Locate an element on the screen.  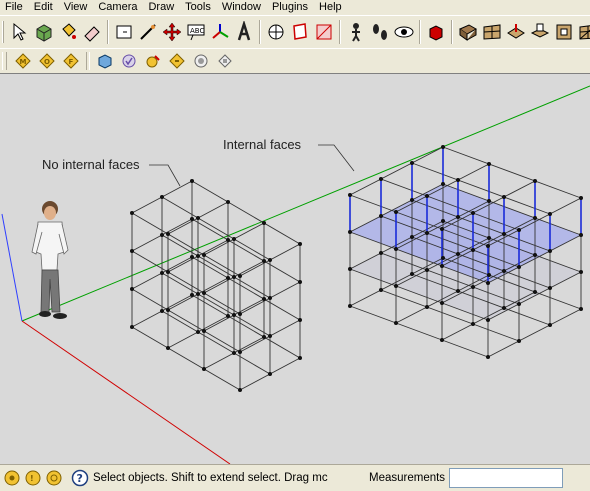
photo-match-icon is located at coordinates (225, 61).